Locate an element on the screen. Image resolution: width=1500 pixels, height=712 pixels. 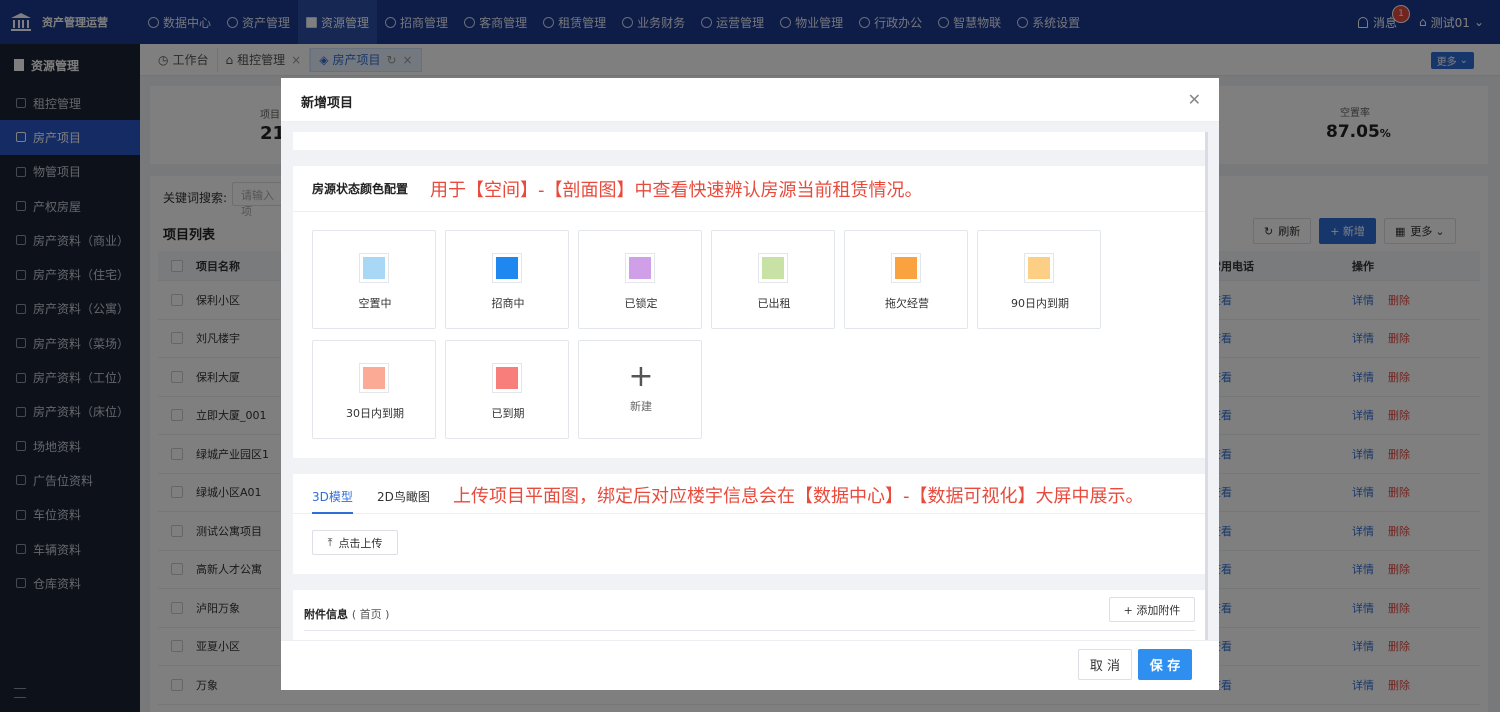
swatch-label: 90日内到期 is located at coordinates (1040, 303).